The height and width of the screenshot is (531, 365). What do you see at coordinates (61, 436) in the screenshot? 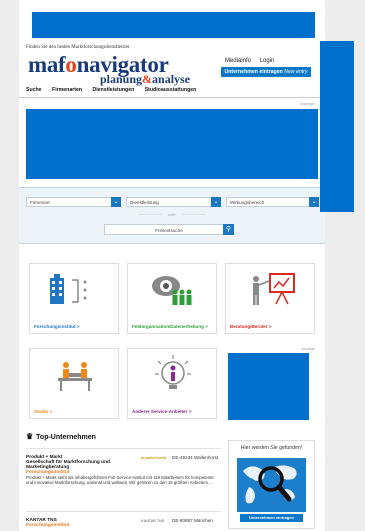
I see `top-companies-heading: ♛ Top-Unternehmen` at bounding box center [61, 436].